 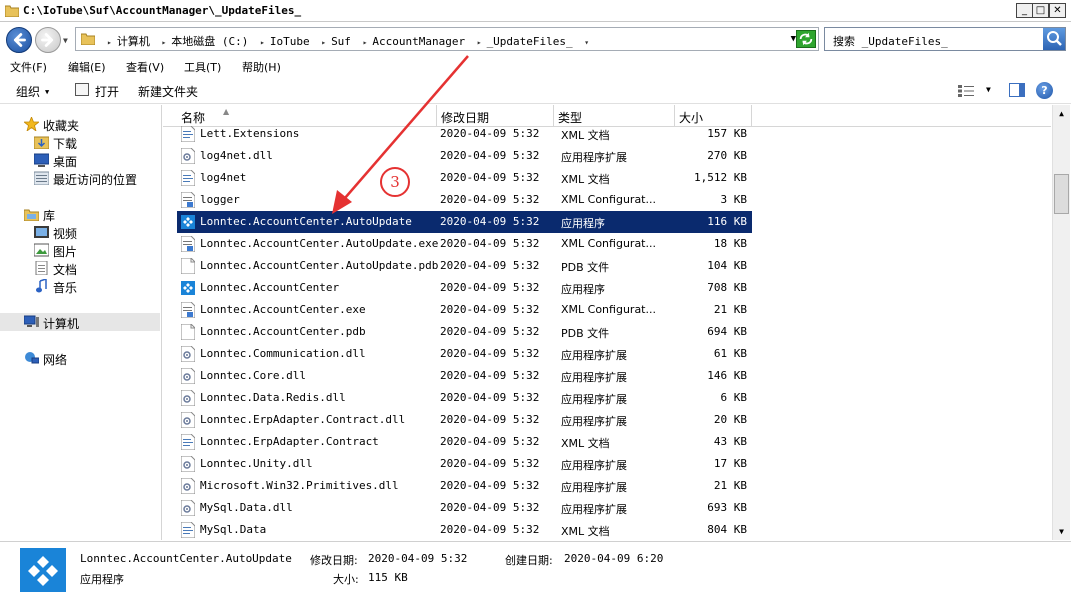 What do you see at coordinates (188, 266) in the screenshot?
I see `file-icon` at bounding box center [188, 266].